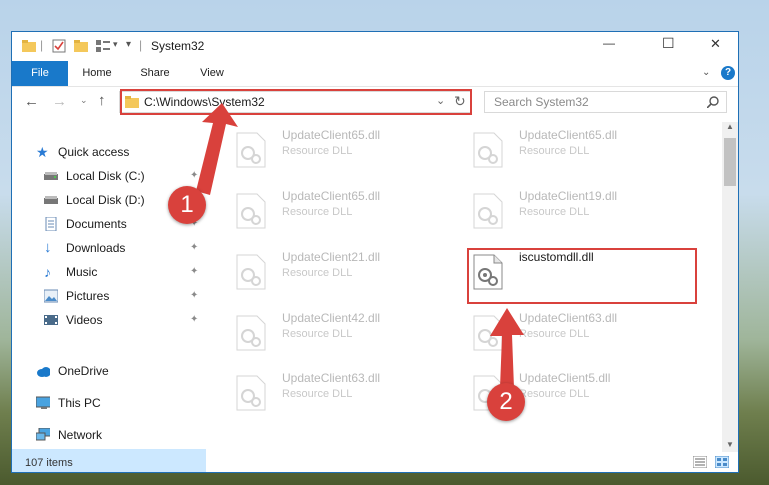  I want to click on step-1-badge: 1, so click(187, 205).